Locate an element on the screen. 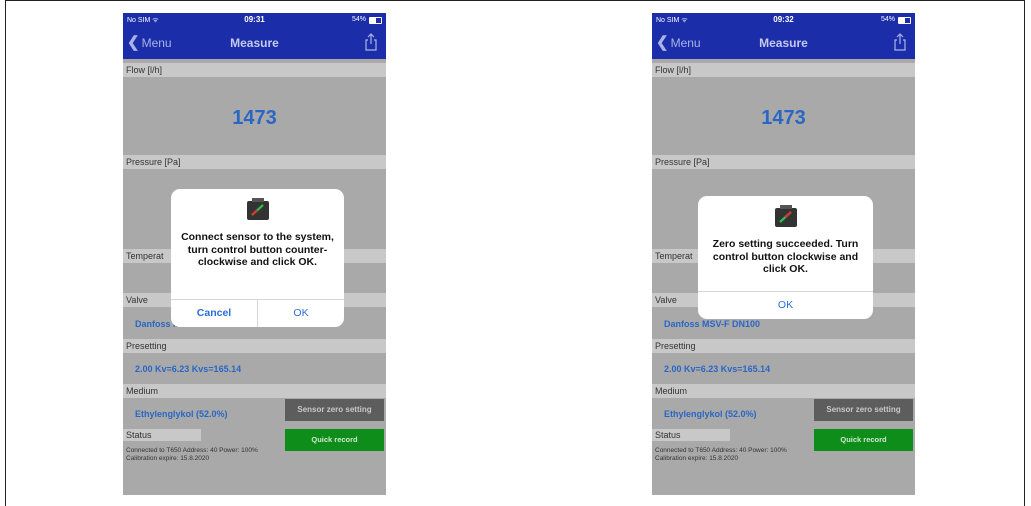 The image size is (1031, 506). dialog-buttons: Cancel OK is located at coordinates (257, 313).